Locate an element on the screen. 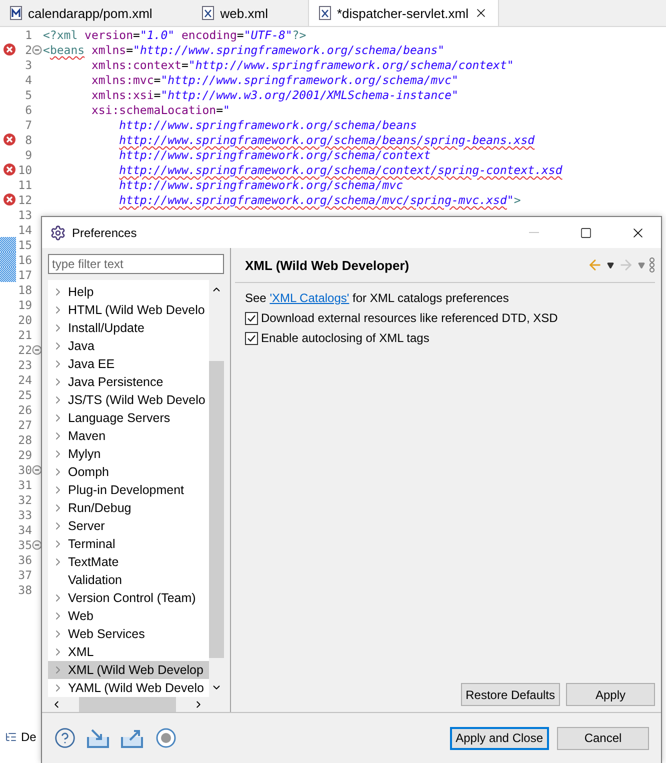  line-number: 25 is located at coordinates (24, 395).